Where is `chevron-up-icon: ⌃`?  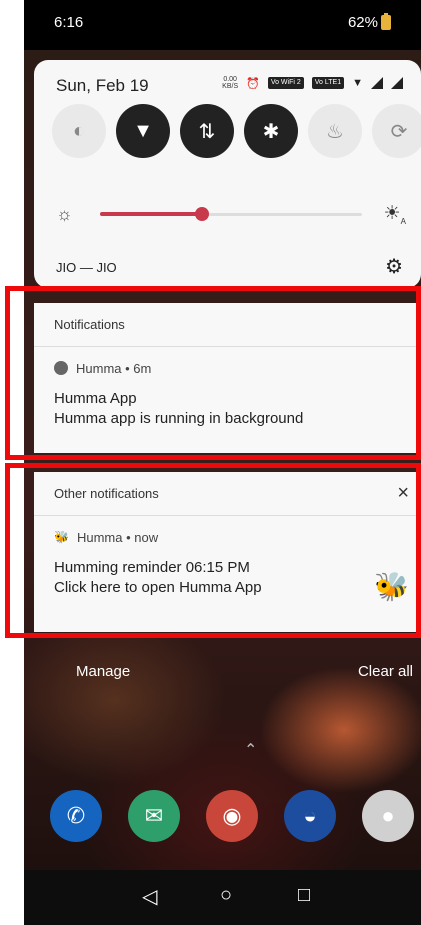
chevron-up-icon: ⌃ is located at coordinates (250, 750).